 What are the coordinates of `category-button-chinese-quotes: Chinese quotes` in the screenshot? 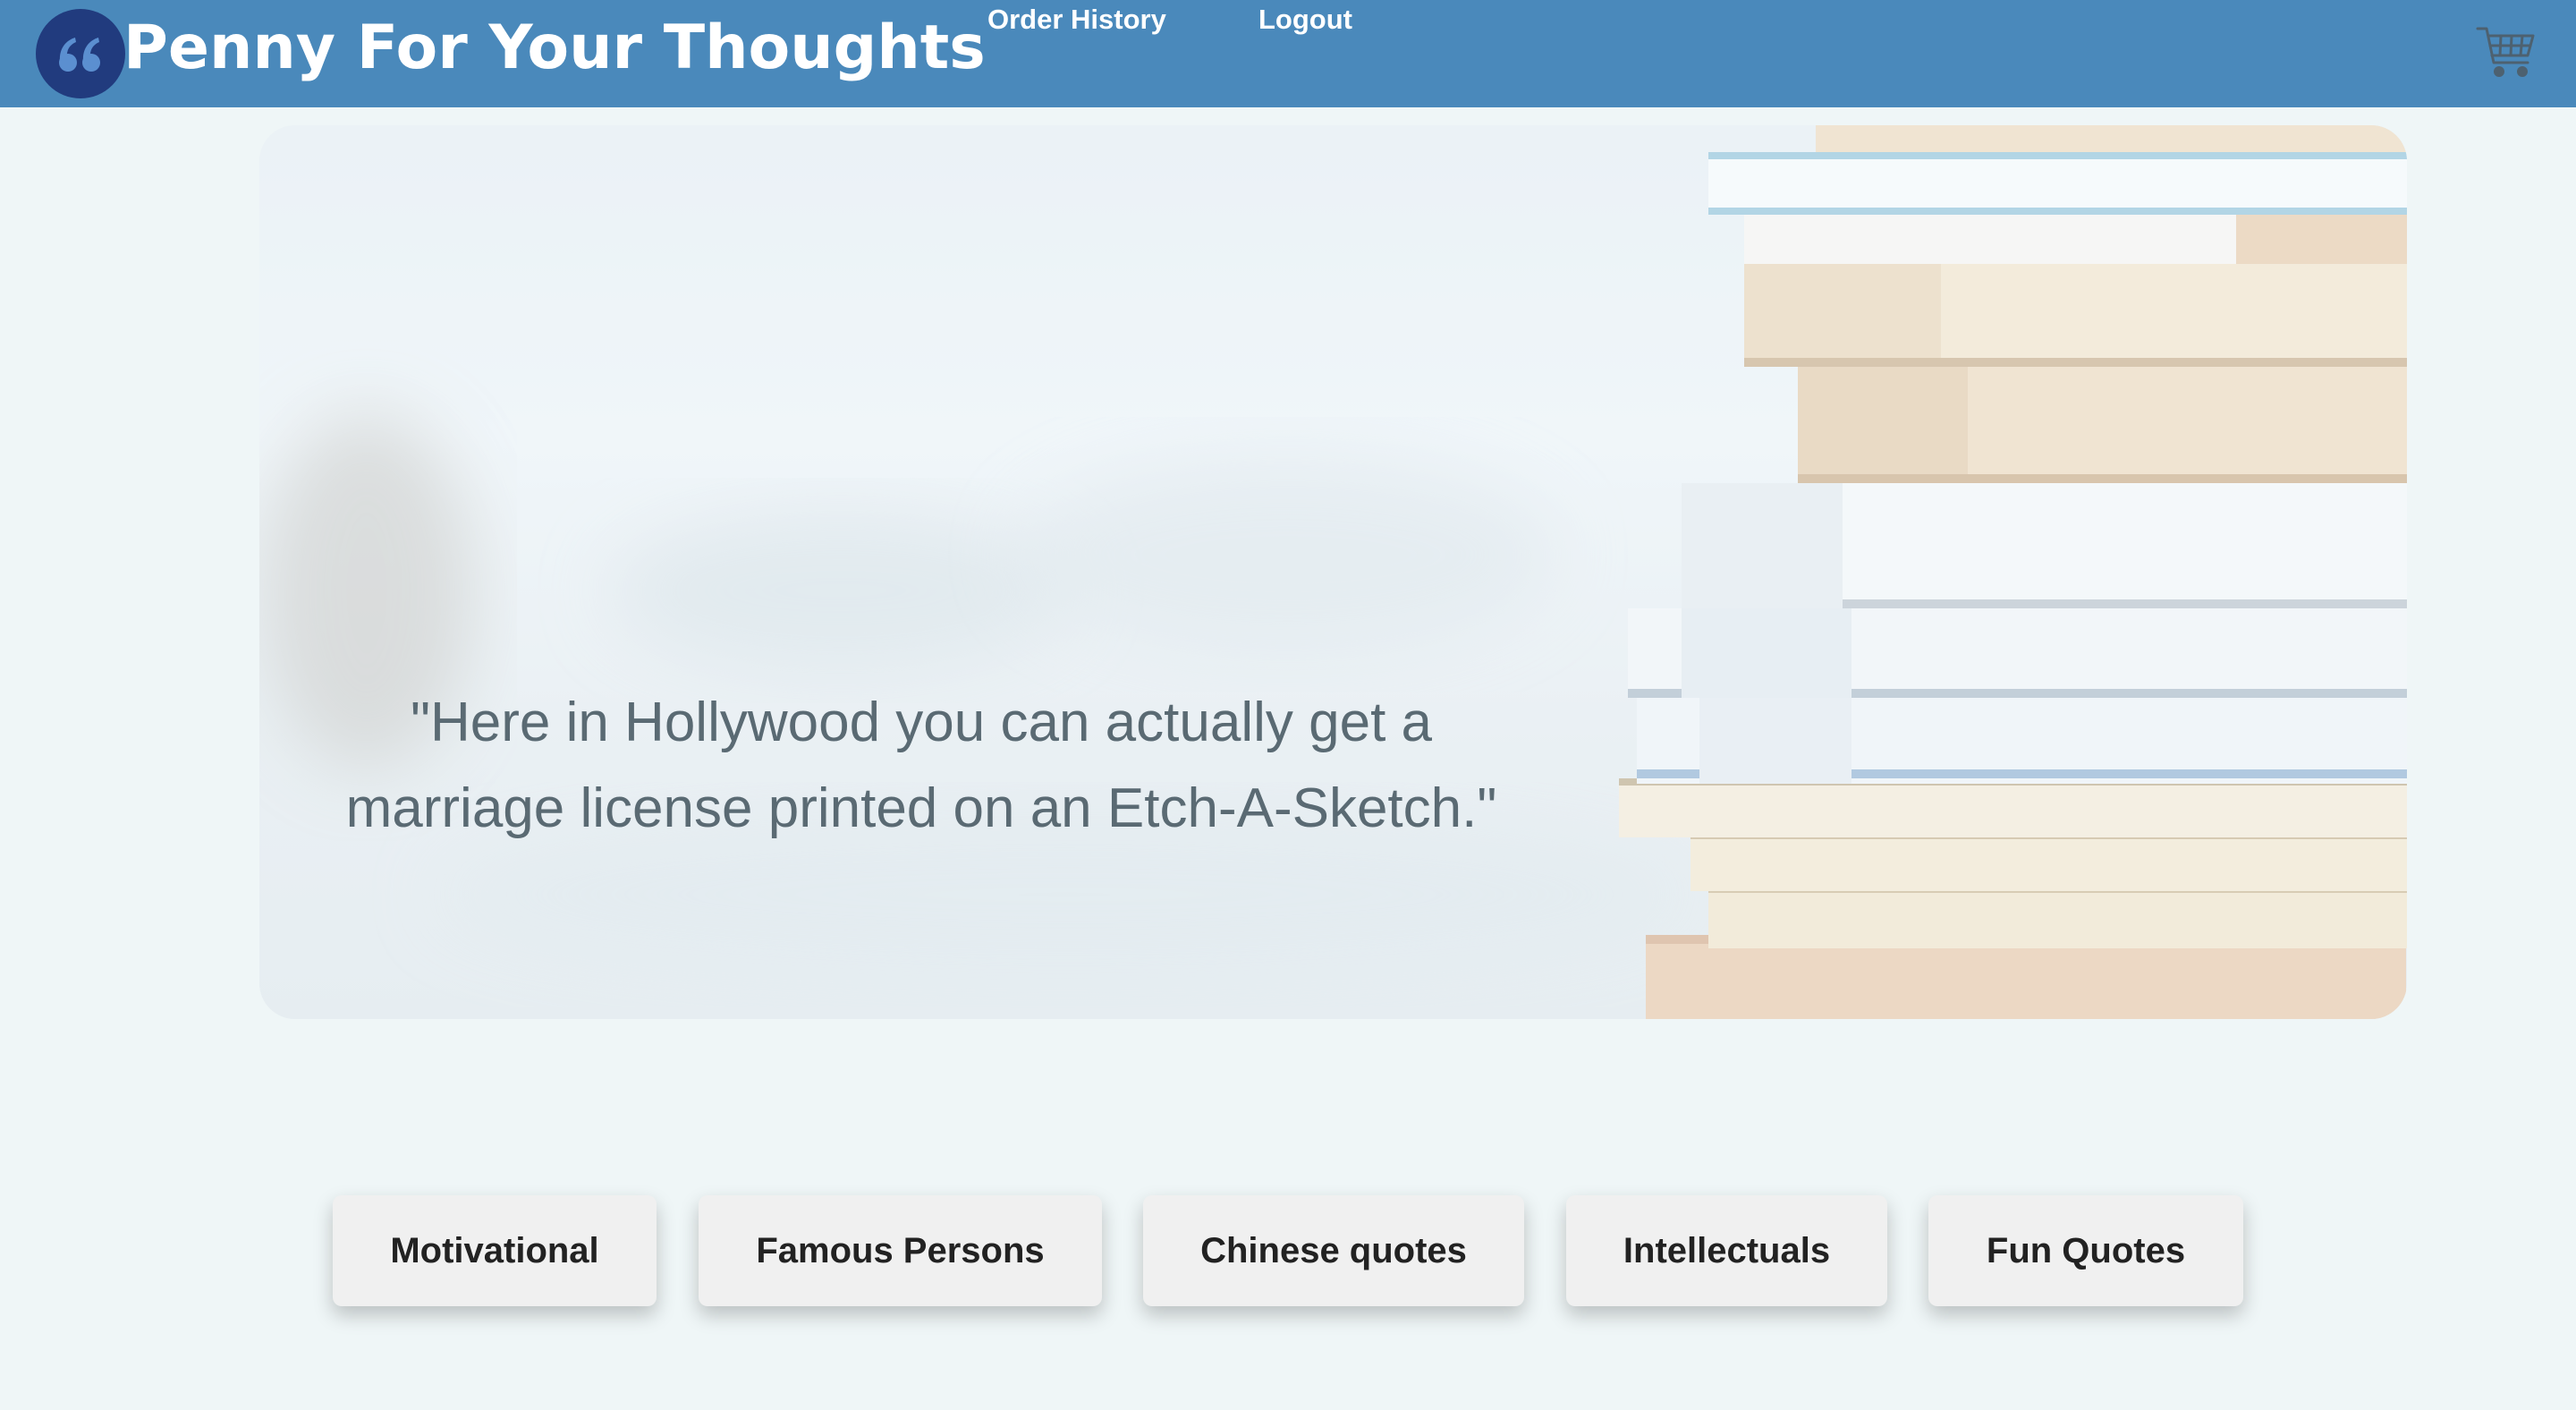 It's located at (1333, 1251).